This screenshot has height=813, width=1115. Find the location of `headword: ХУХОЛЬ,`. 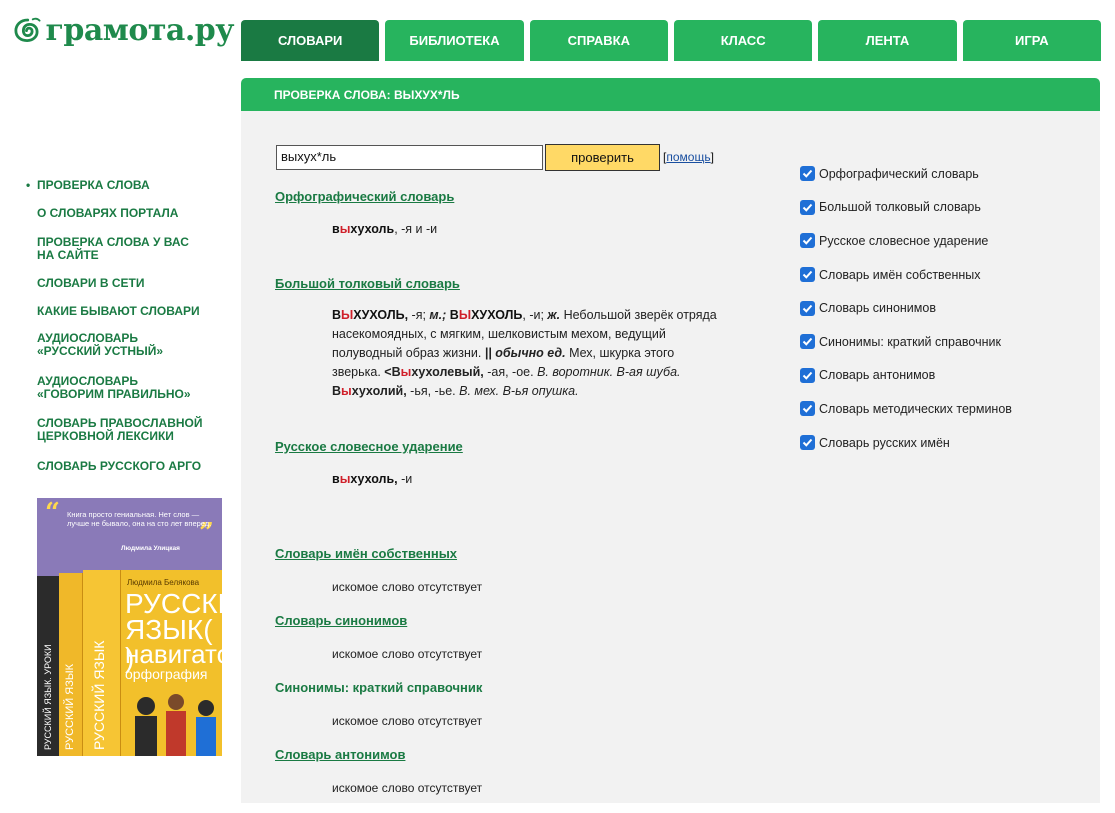

headword: ХУХОЛЬ, is located at coordinates (381, 315).